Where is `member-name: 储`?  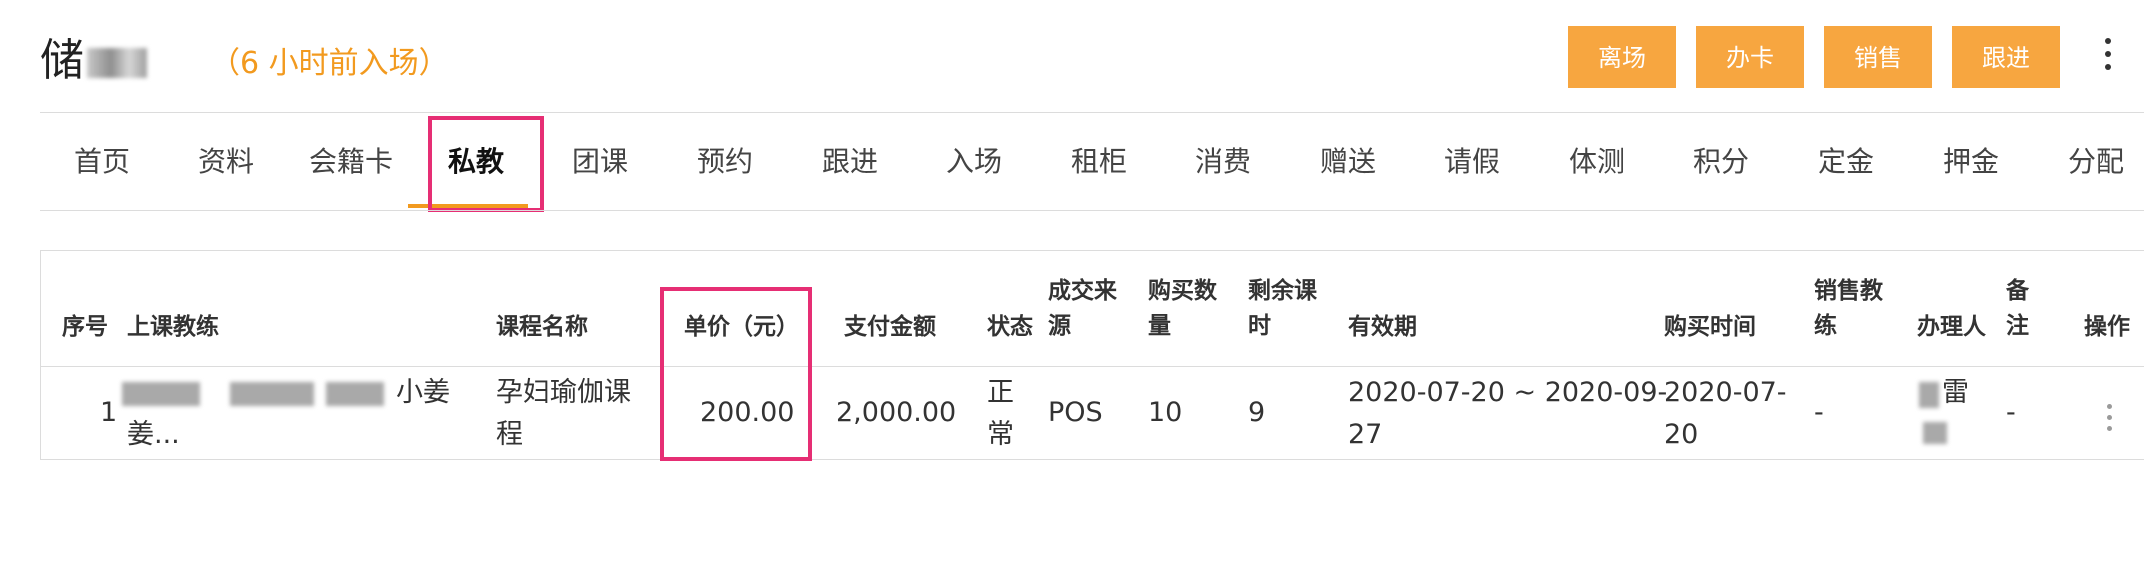 member-name: 储 is located at coordinates (93, 56).